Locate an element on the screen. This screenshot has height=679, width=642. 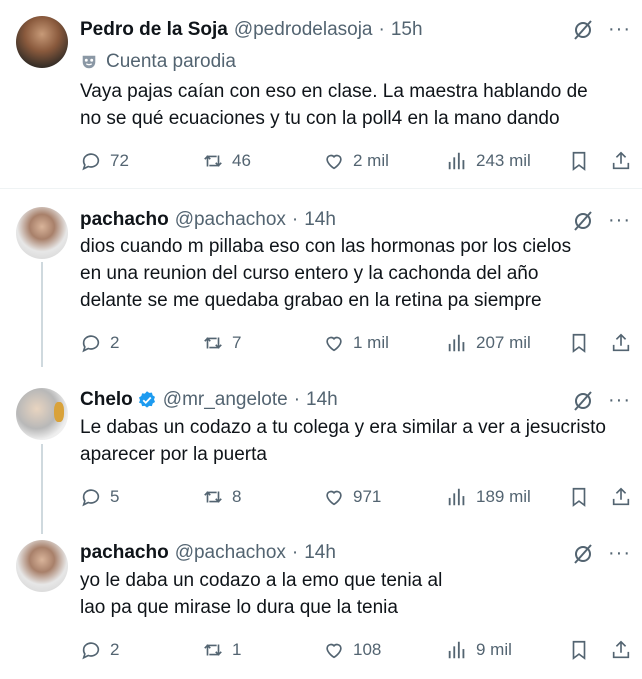
retweet-count: 7 is located at coordinates (237, 342).